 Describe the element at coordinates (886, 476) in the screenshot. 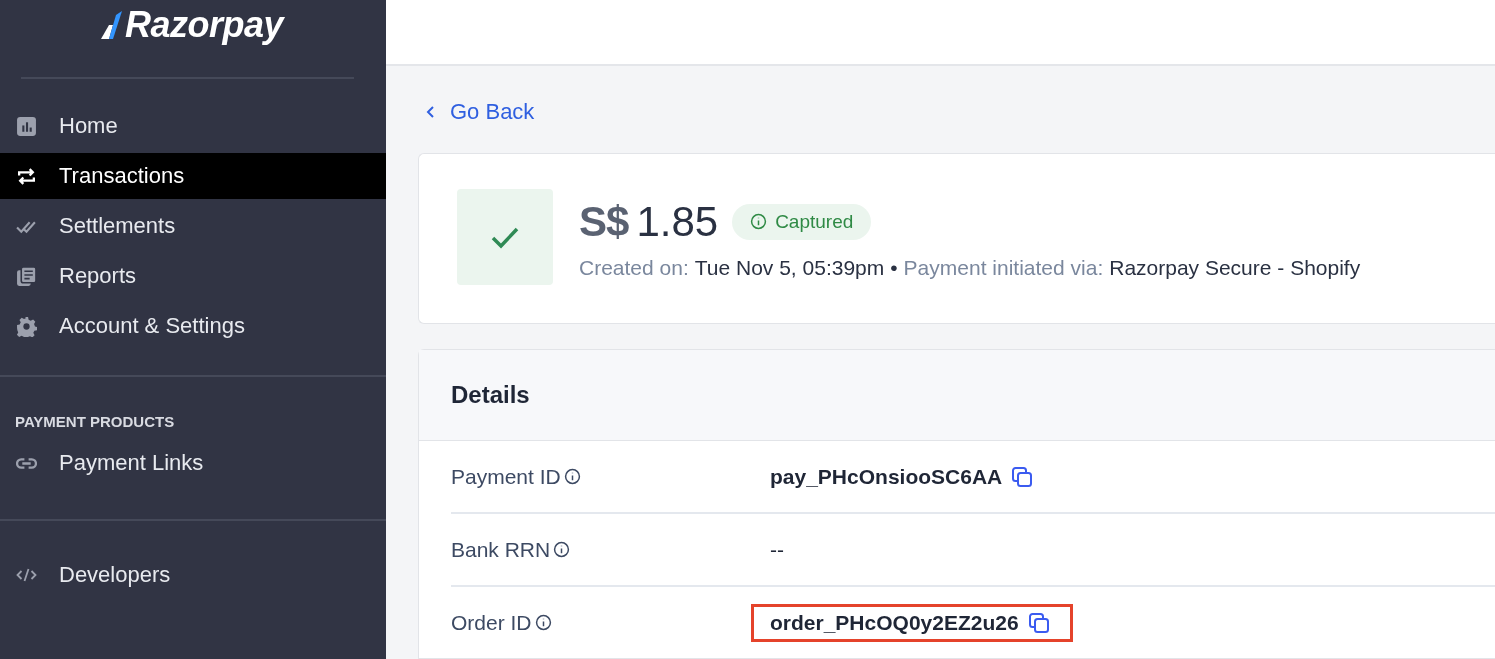

I see `field-value: pay_PHcOnsiooSC6AA` at that location.